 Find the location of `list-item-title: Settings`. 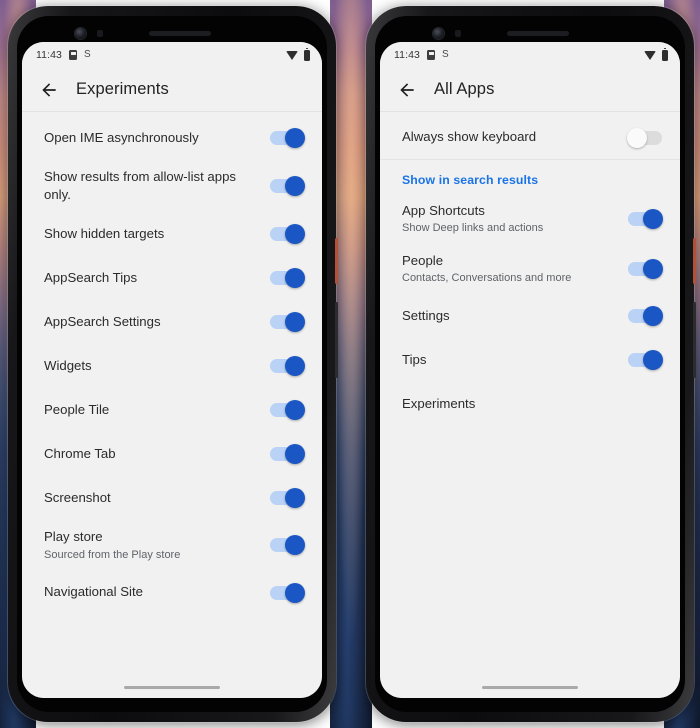

list-item-title: Settings is located at coordinates (426, 316).